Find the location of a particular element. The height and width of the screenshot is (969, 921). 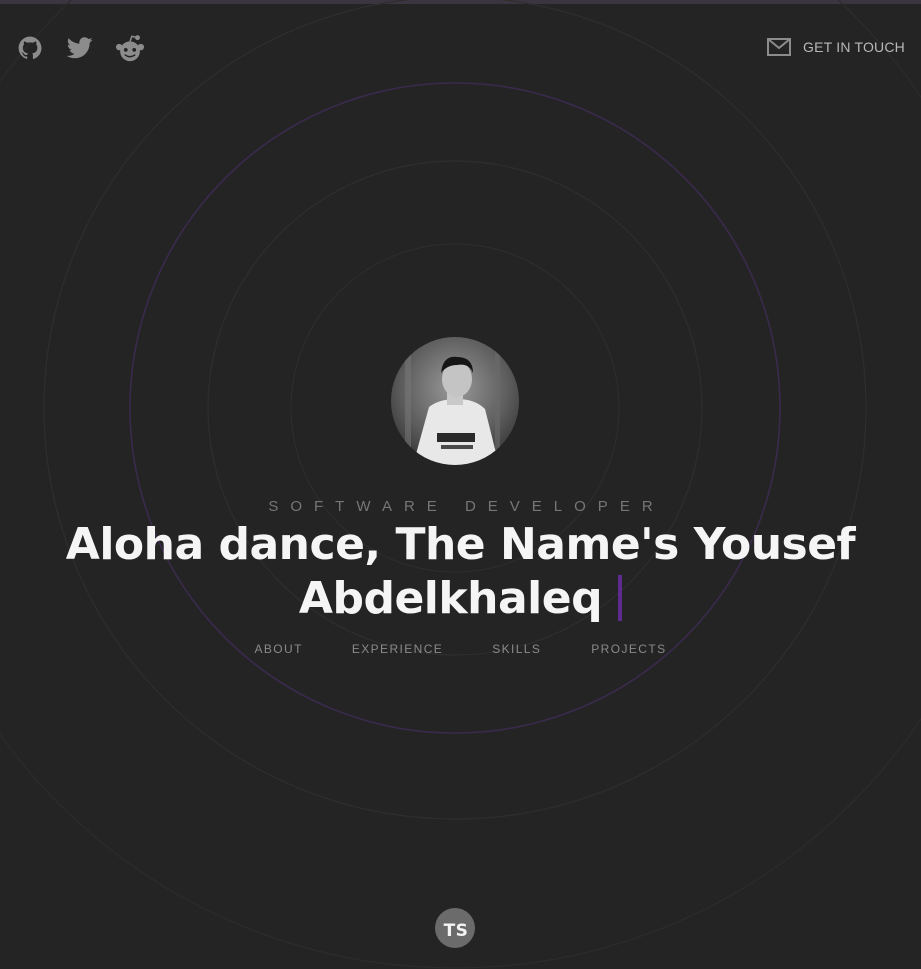

nav-item-experience: EXPERIENCE is located at coordinates (397, 649).